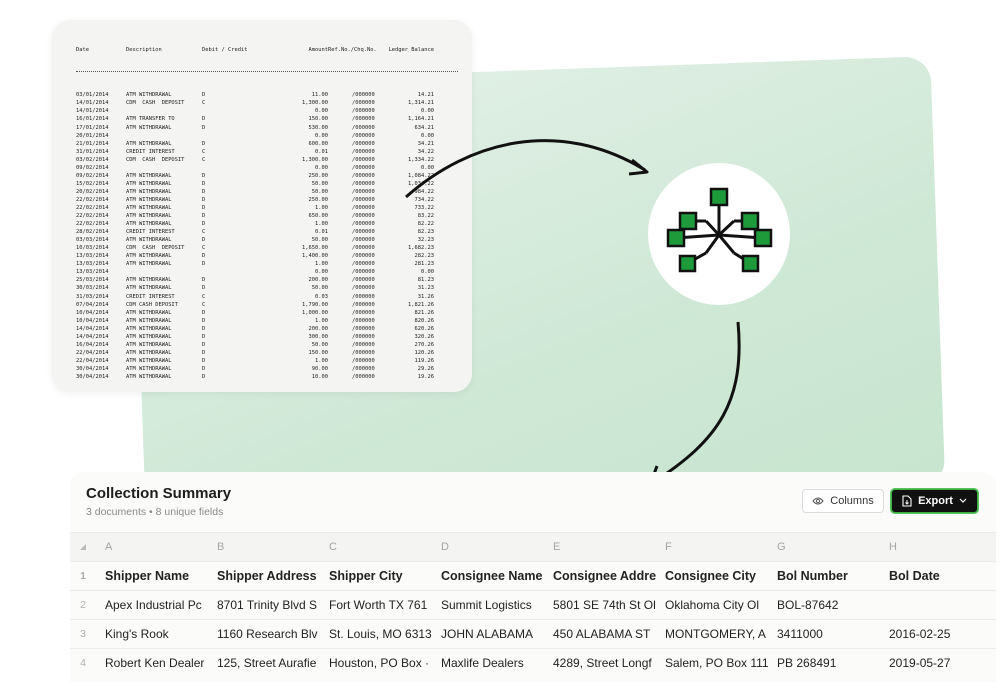 The image size is (1000, 700). Describe the element at coordinates (938, 576) in the screenshot. I see `column-header: Bol Date` at that location.